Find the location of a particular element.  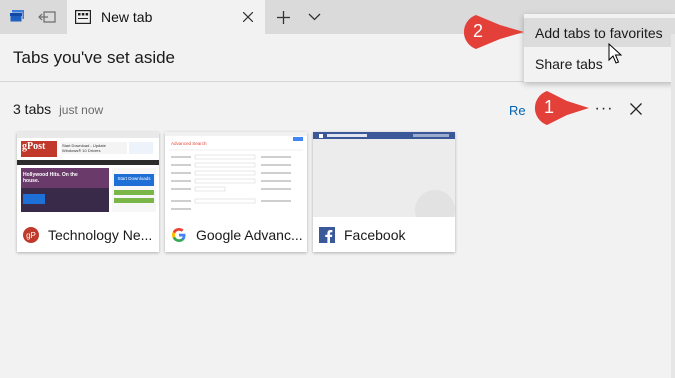

card-title: Facebook is located at coordinates (375, 234).